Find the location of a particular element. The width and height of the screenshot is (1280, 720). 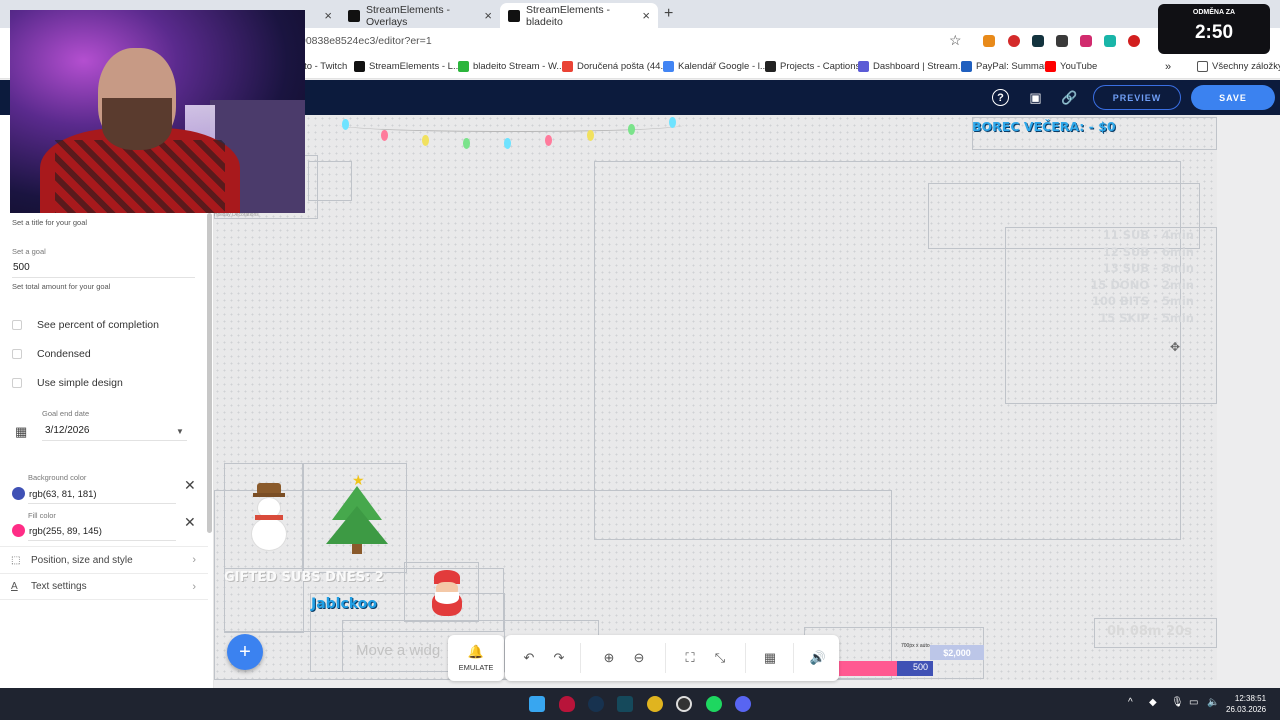

condensed-checkbox is located at coordinates (17, 354).